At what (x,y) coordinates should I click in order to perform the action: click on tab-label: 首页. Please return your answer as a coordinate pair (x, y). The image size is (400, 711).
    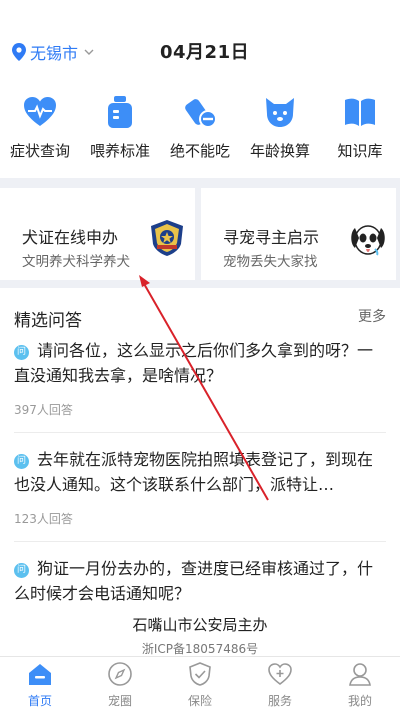
    Looking at the image, I should click on (39, 701).